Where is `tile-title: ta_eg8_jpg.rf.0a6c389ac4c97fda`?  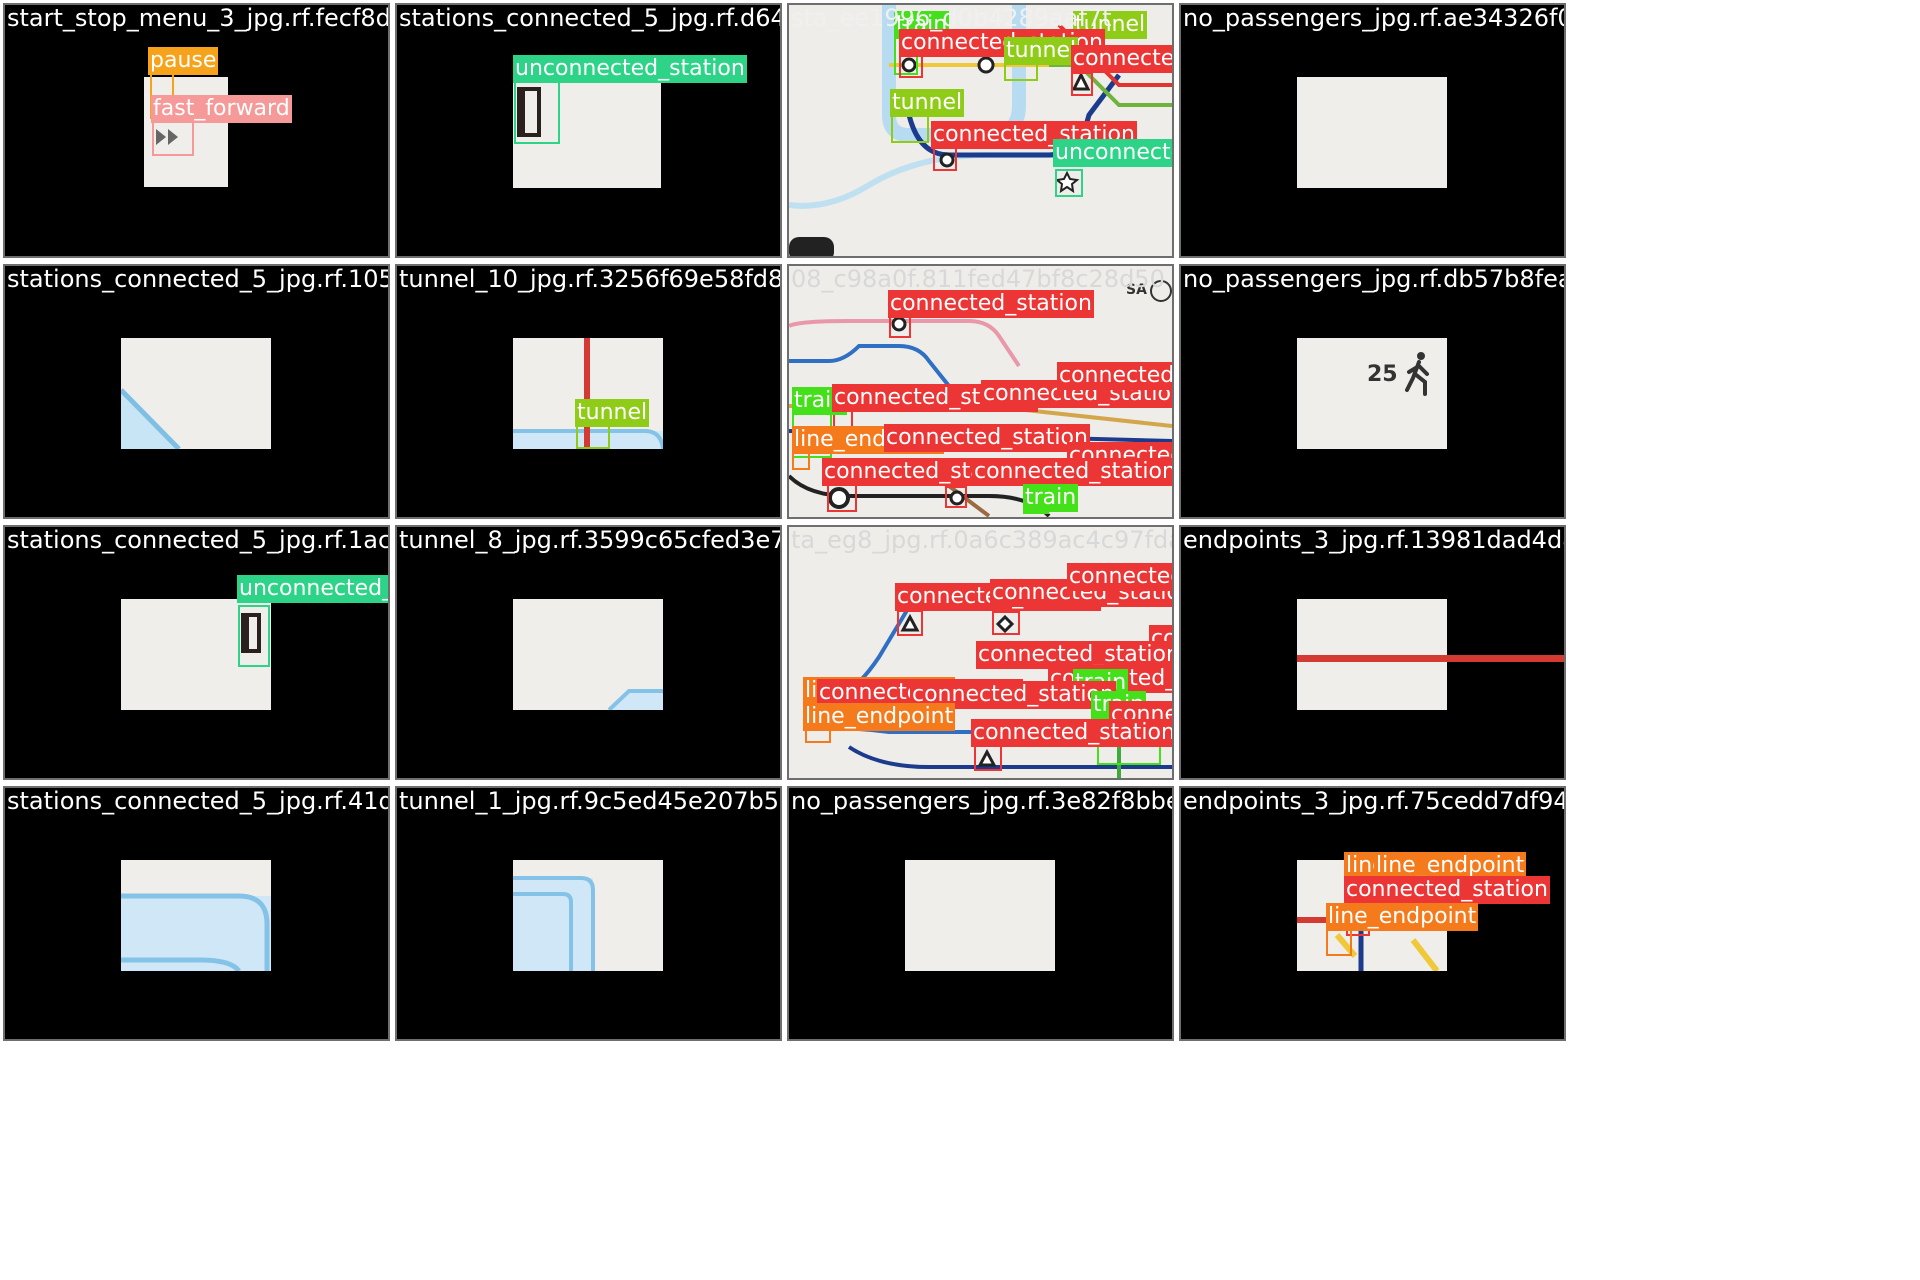 tile-title: ta_eg8_jpg.rf.0a6c389ac4c97fda is located at coordinates (982, 540).